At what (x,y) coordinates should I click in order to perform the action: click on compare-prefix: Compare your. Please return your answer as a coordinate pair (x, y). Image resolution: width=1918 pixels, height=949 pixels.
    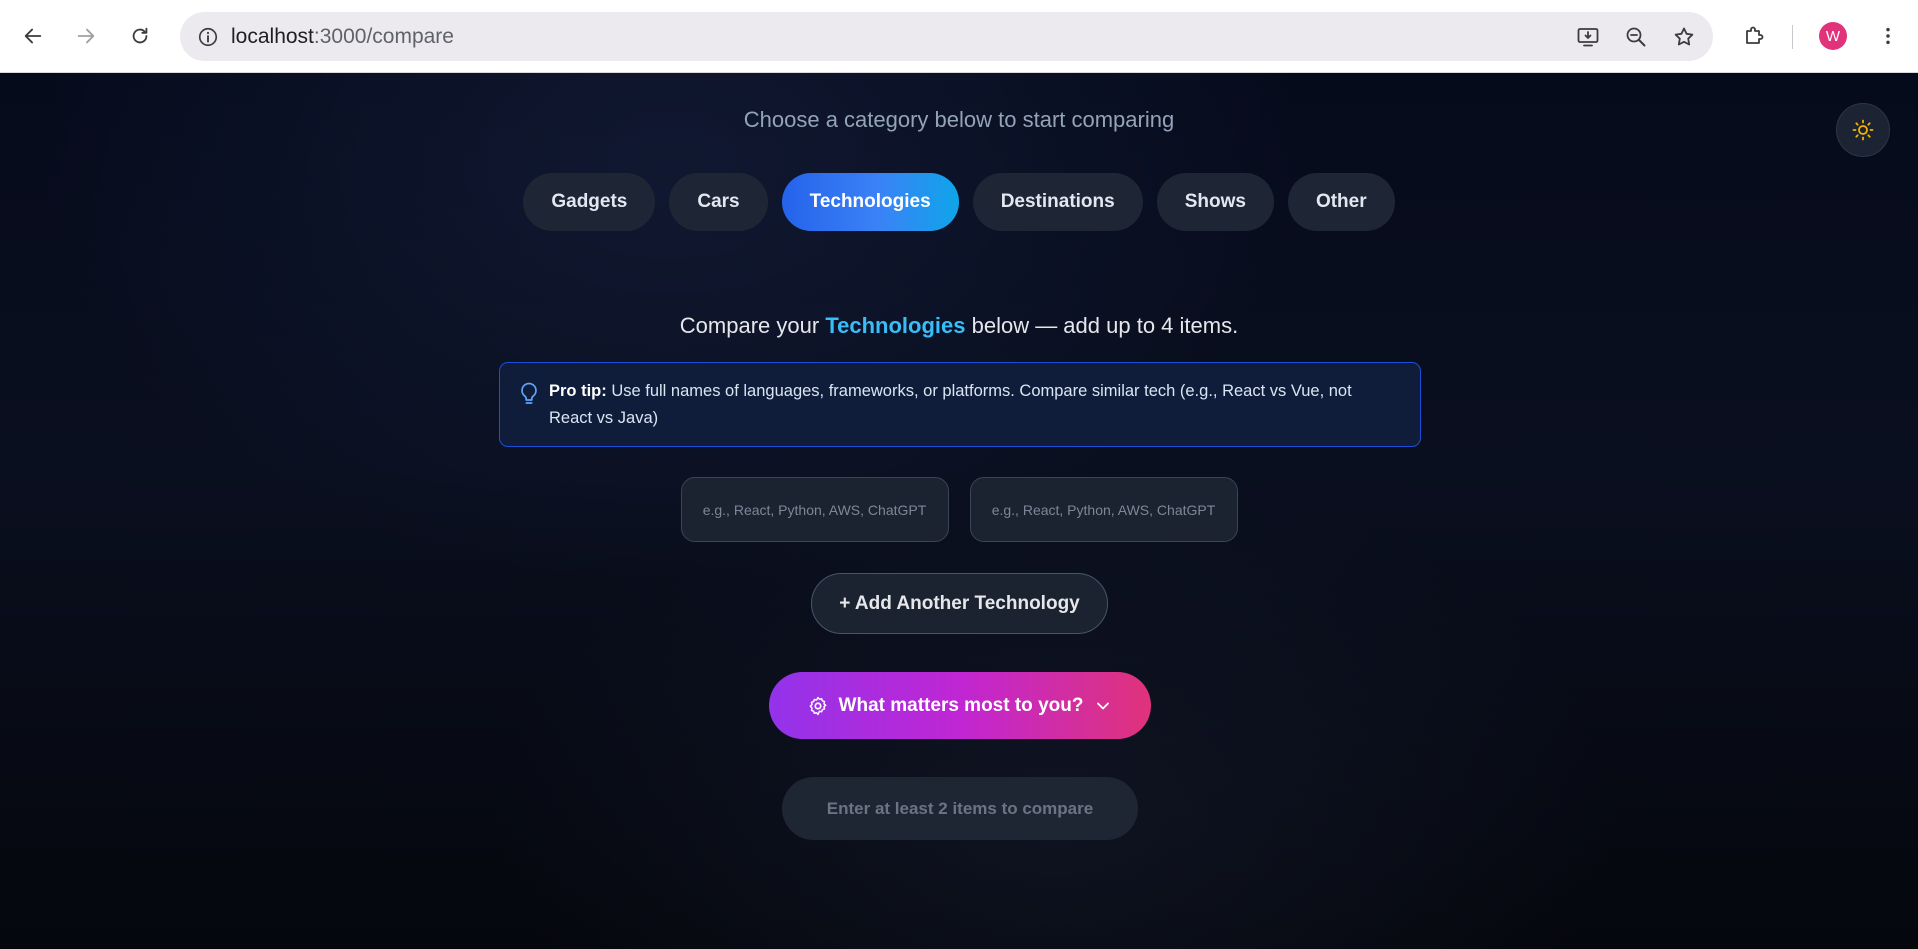
    Looking at the image, I should click on (752, 325).